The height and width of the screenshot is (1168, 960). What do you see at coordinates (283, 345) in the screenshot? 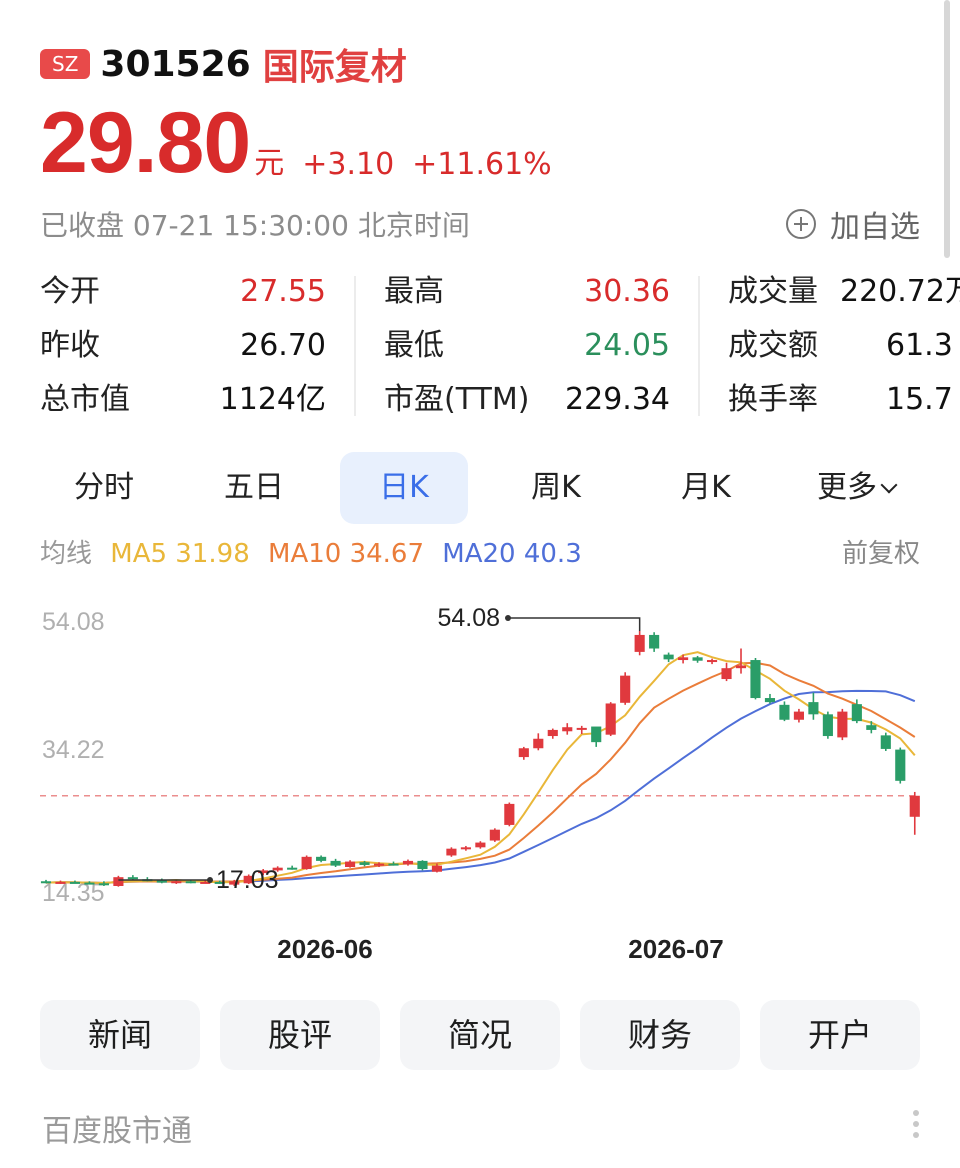
I see `stat-value: 26.70` at bounding box center [283, 345].